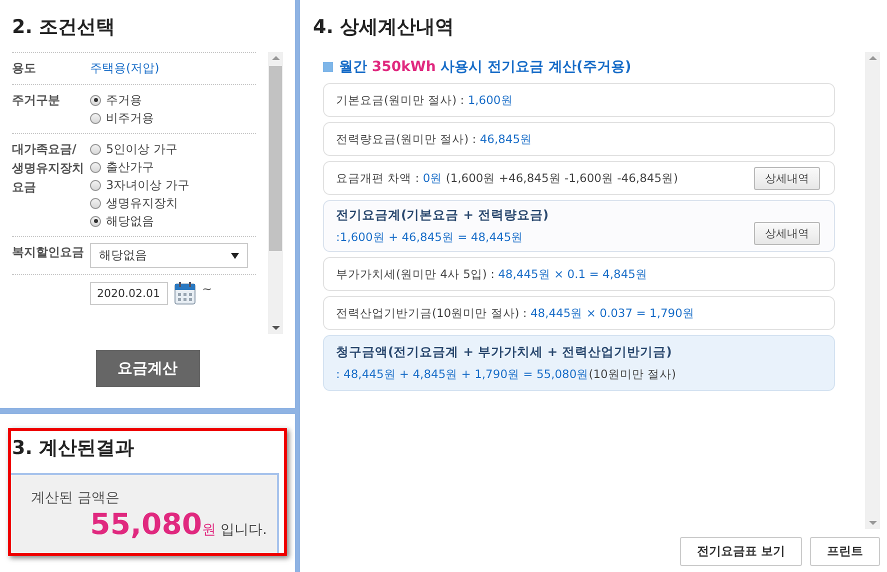 The image size is (887, 572). Describe the element at coordinates (845, 551) in the screenshot. I see `action-button: 프린트` at that location.